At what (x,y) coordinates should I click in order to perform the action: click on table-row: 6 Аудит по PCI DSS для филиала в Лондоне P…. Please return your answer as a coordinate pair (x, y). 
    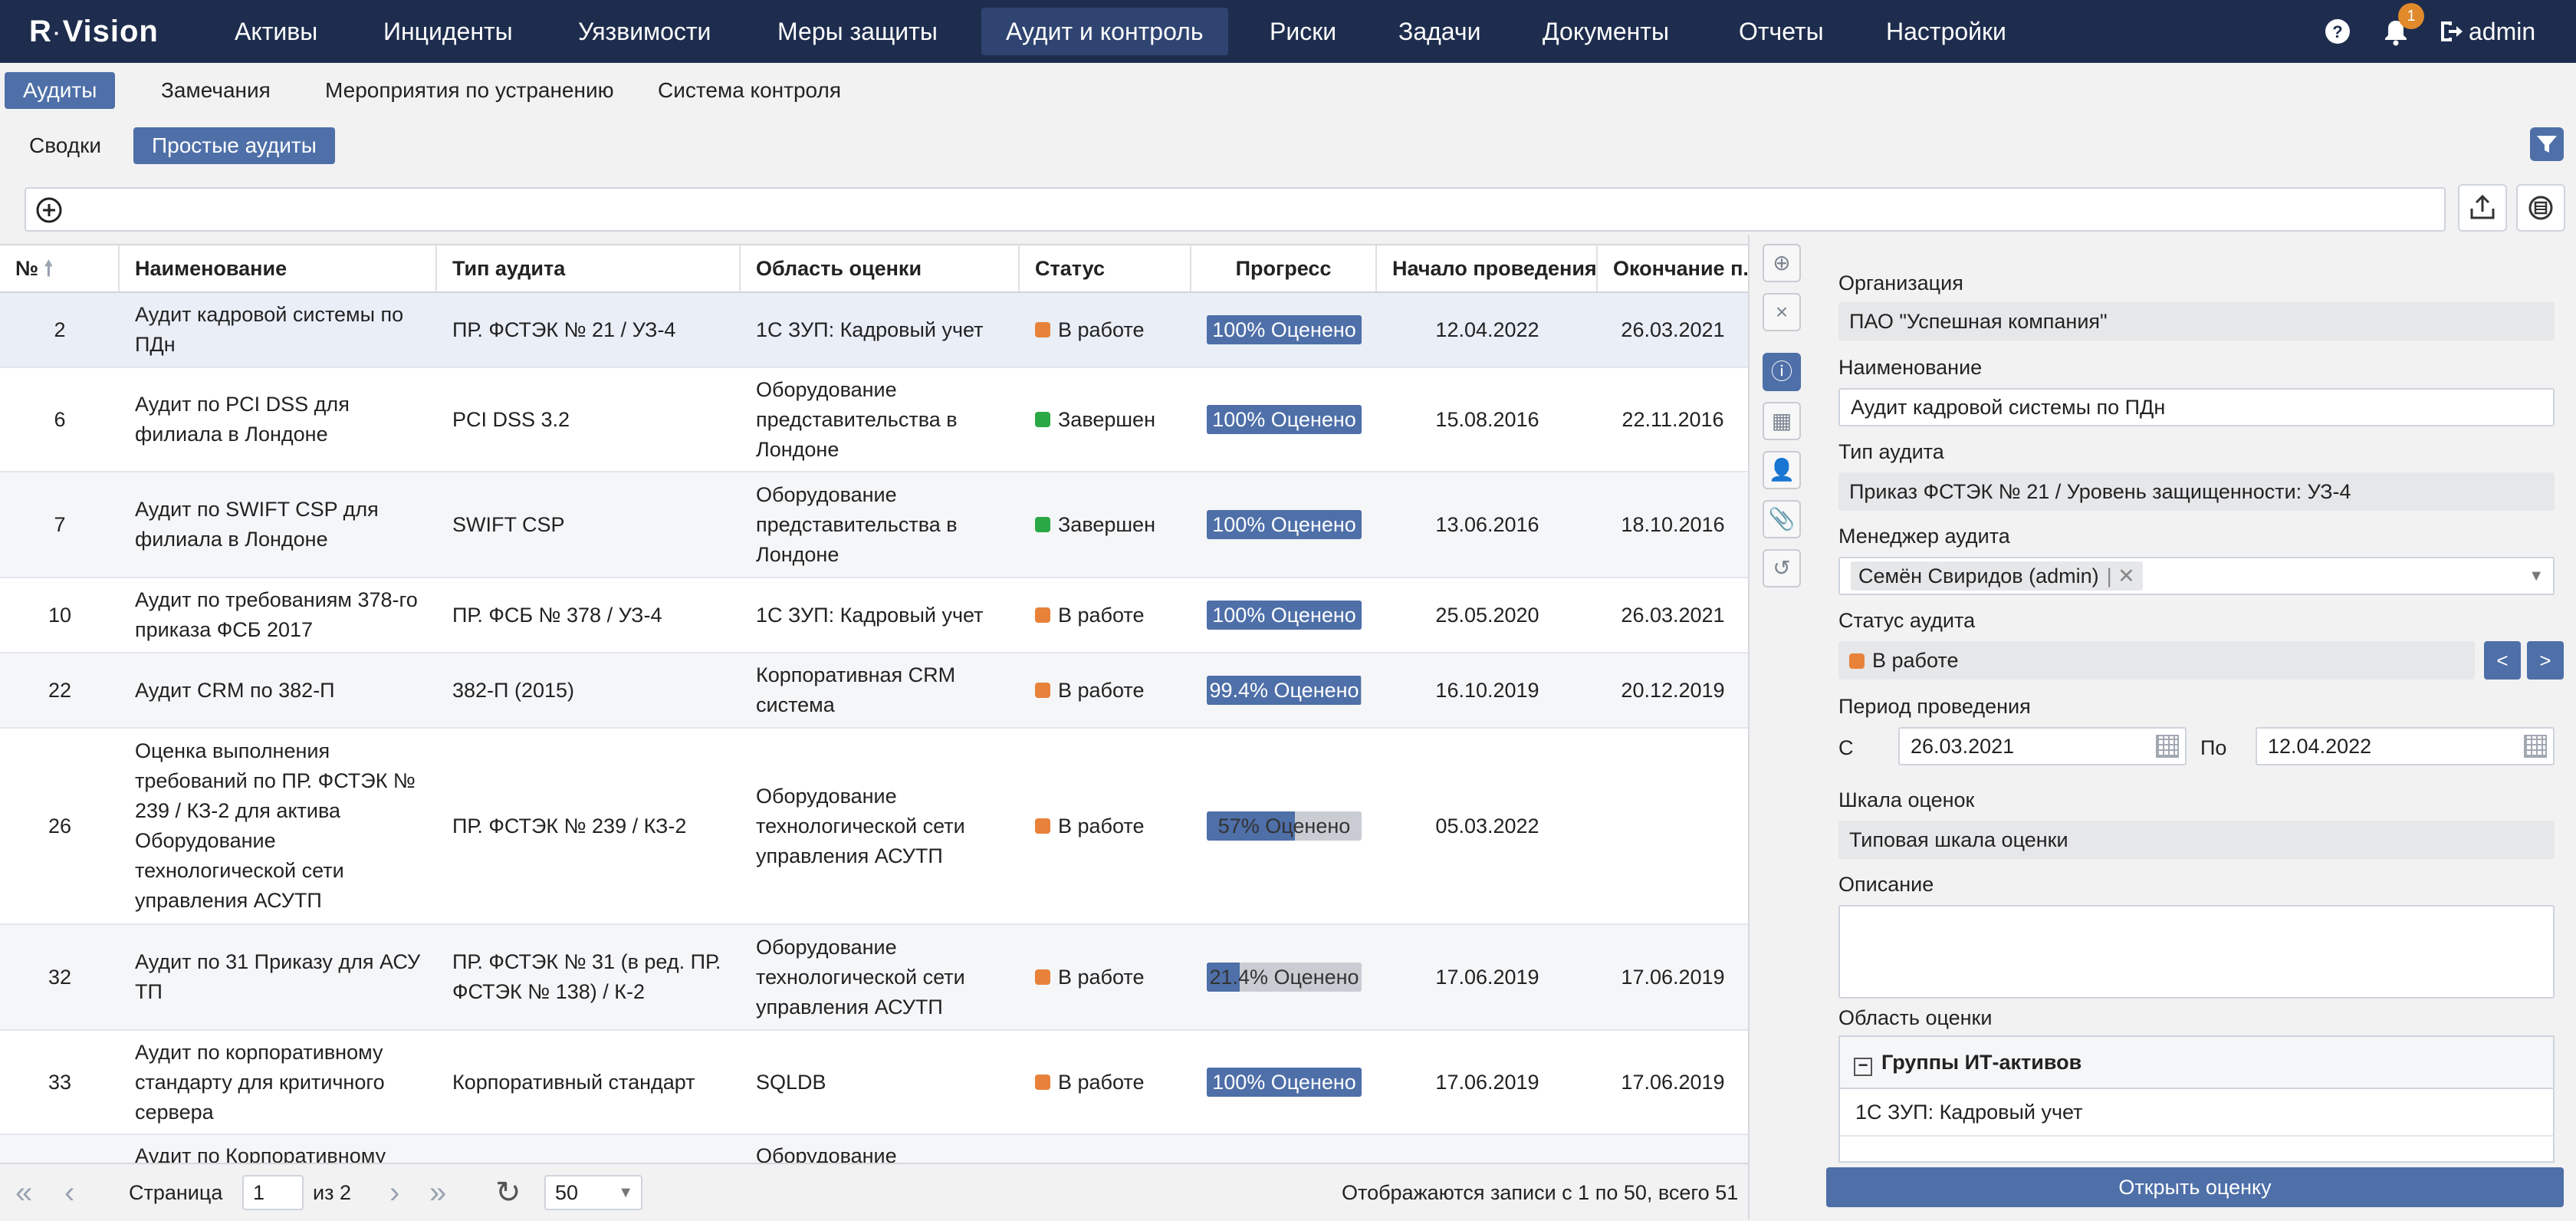
    Looking at the image, I should click on (874, 420).